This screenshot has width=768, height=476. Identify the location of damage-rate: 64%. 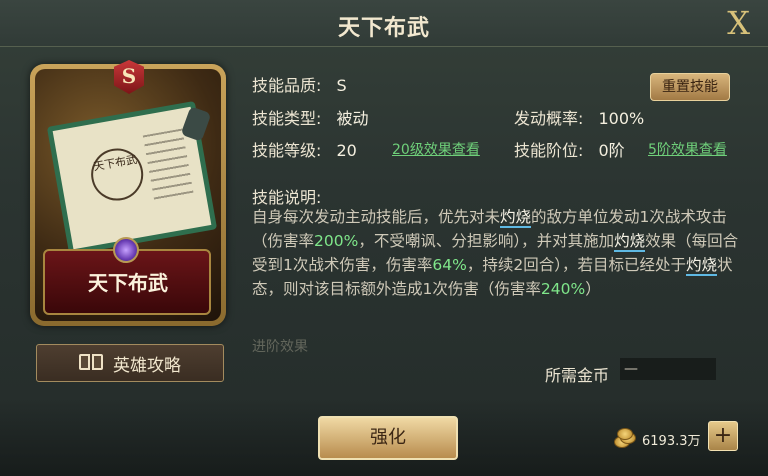
(449, 265).